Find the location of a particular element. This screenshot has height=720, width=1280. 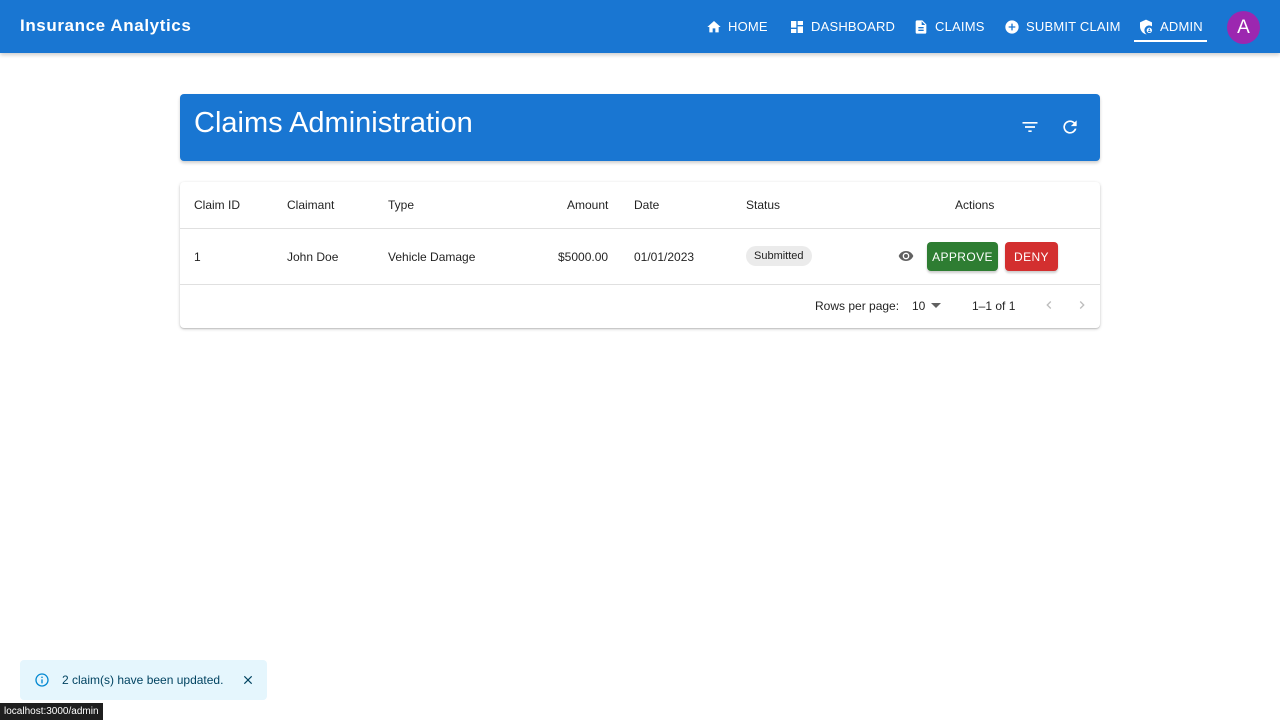

amount-cell: $5000.00 is located at coordinates (583, 257).